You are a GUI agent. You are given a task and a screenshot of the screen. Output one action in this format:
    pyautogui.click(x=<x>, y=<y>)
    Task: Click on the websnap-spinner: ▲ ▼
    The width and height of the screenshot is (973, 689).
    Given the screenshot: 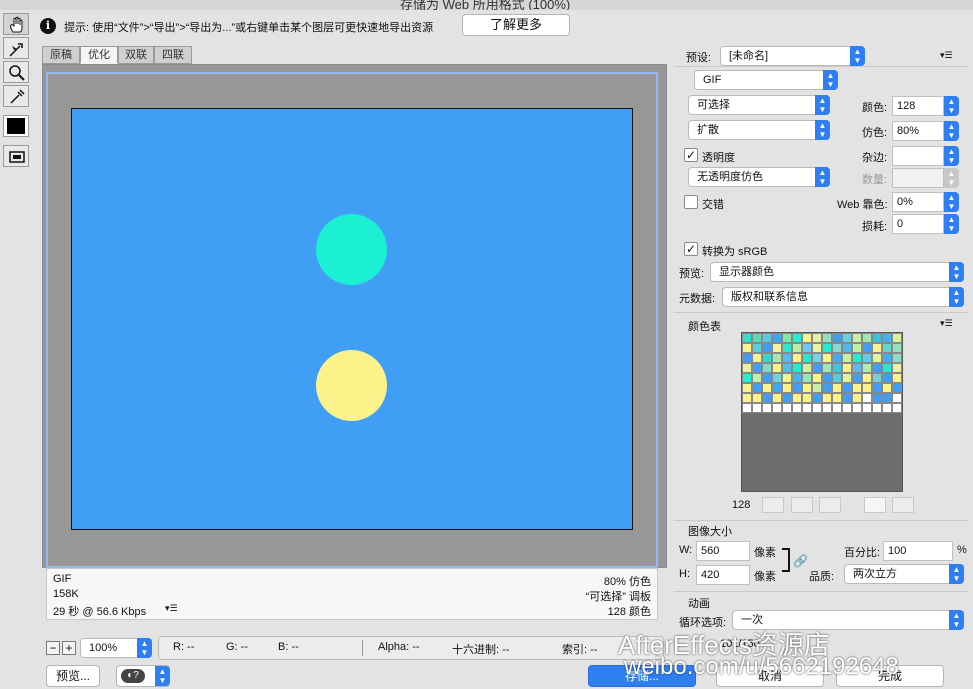 What is the action you would take?
    pyautogui.click(x=951, y=202)
    